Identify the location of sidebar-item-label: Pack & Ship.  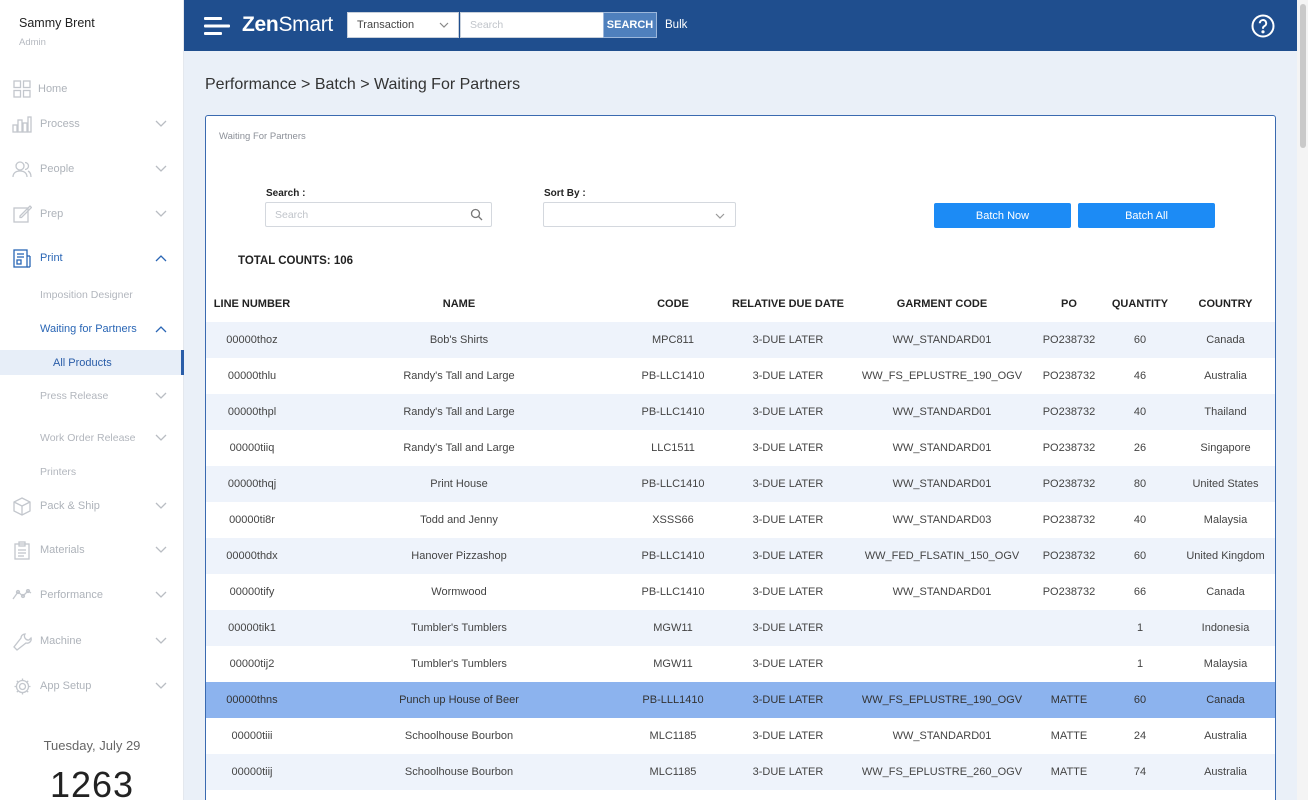
(70, 506).